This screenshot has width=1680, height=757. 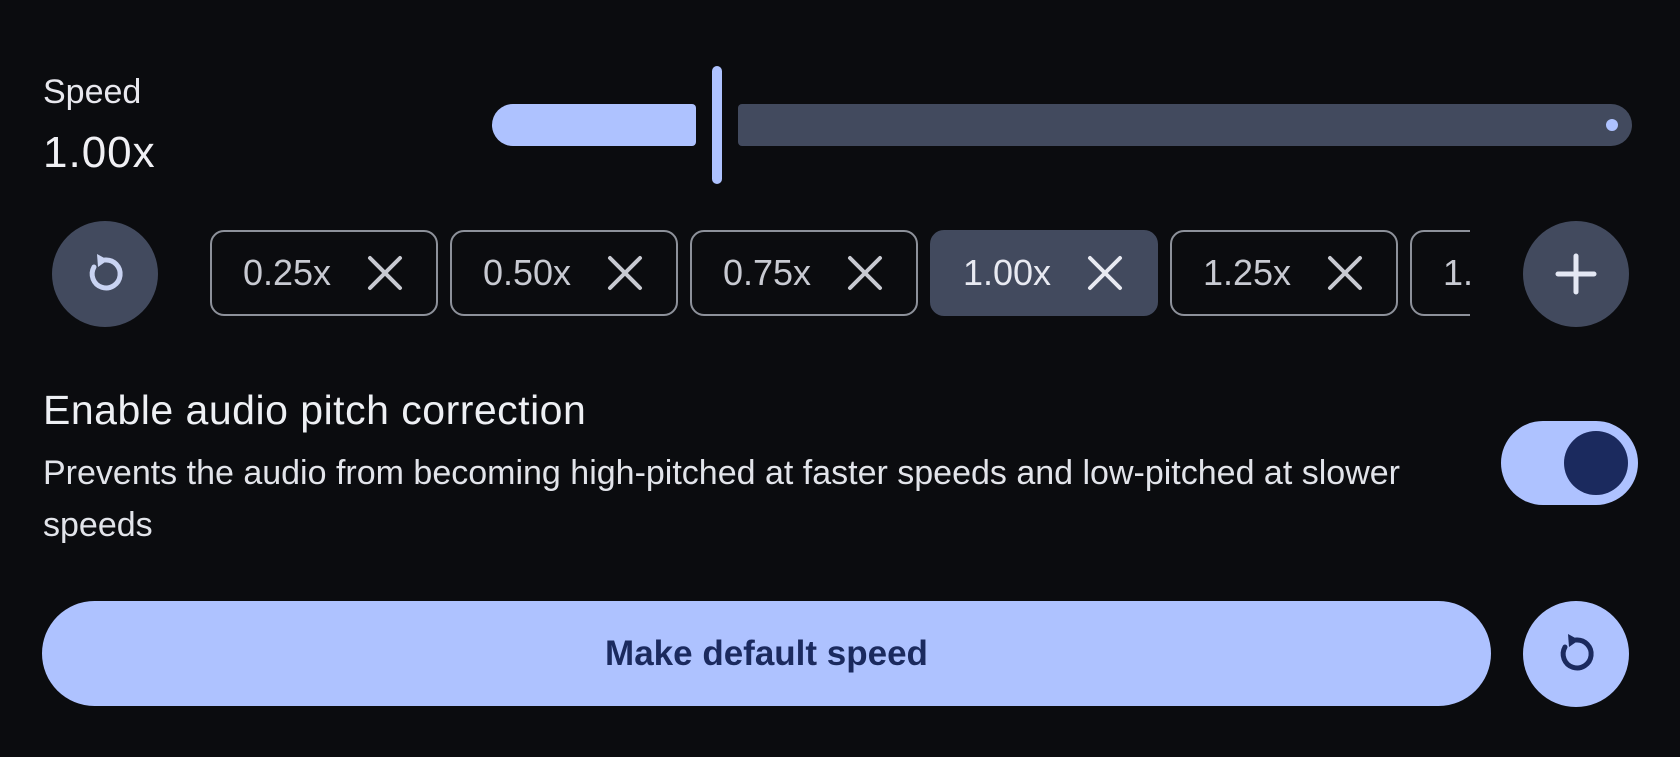 What do you see at coordinates (1456, 272) in the screenshot?
I see `chip-label: 1.50x` at bounding box center [1456, 272].